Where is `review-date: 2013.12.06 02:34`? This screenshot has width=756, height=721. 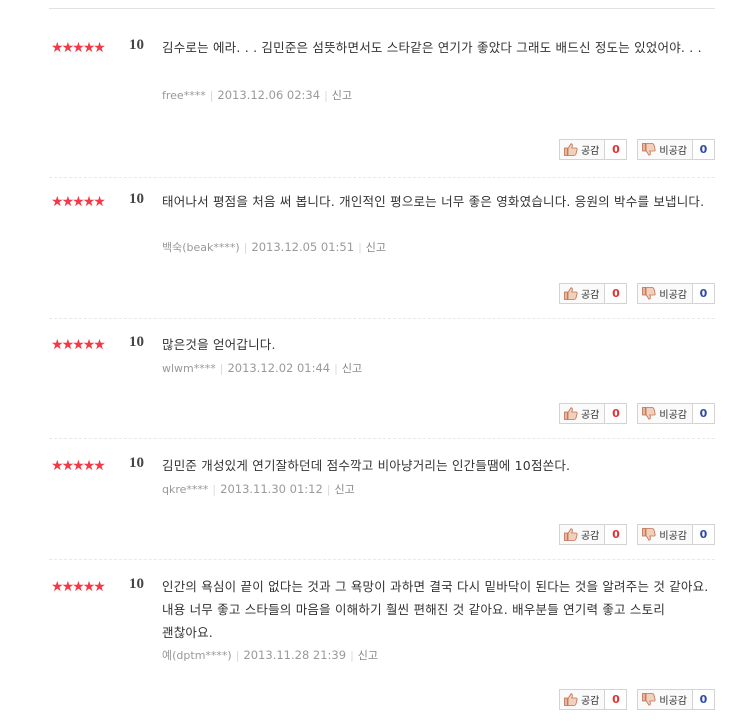
review-date: 2013.12.06 02:34 is located at coordinates (269, 95).